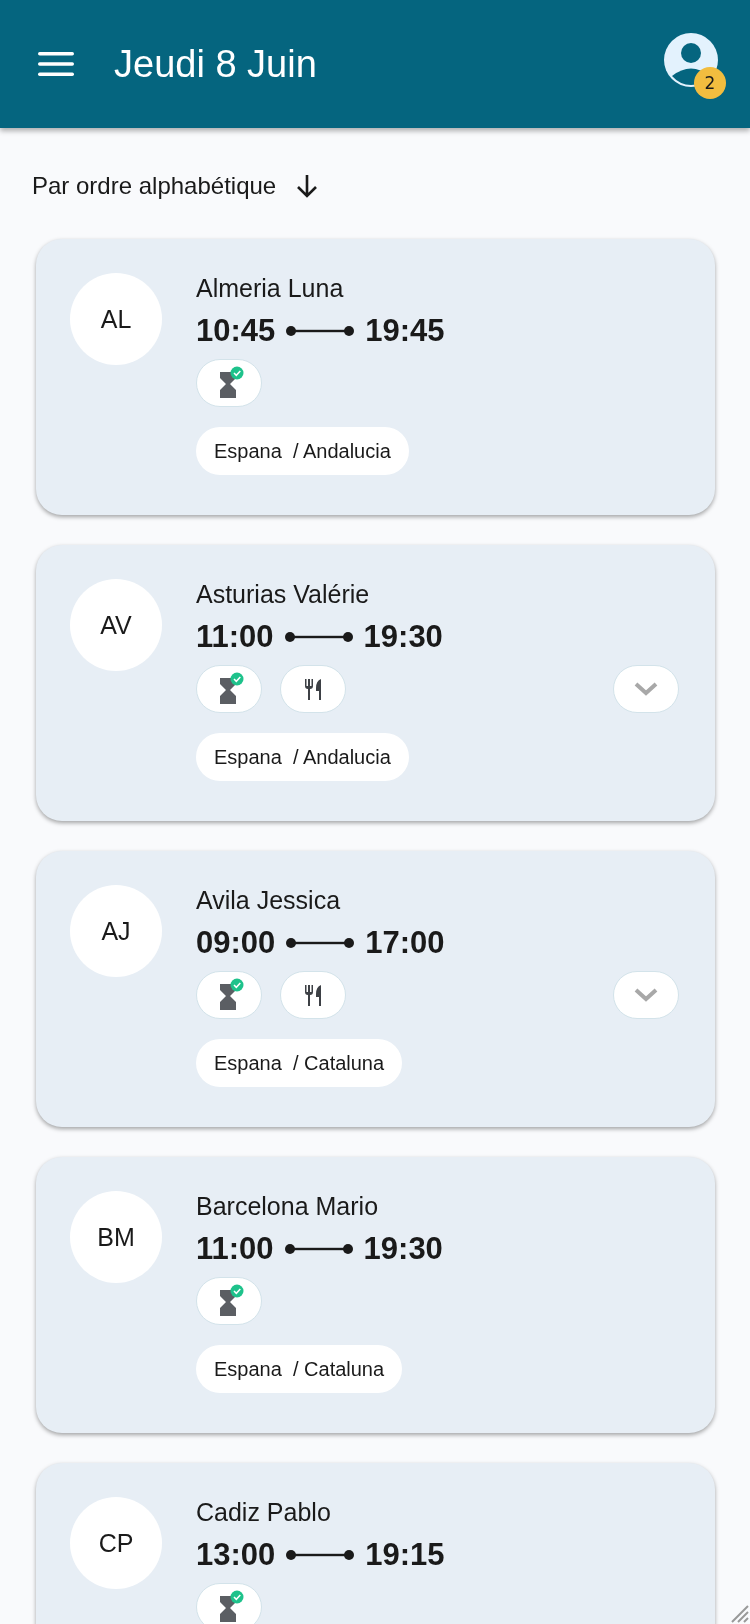  I want to click on menu-icon, so click(56, 64).